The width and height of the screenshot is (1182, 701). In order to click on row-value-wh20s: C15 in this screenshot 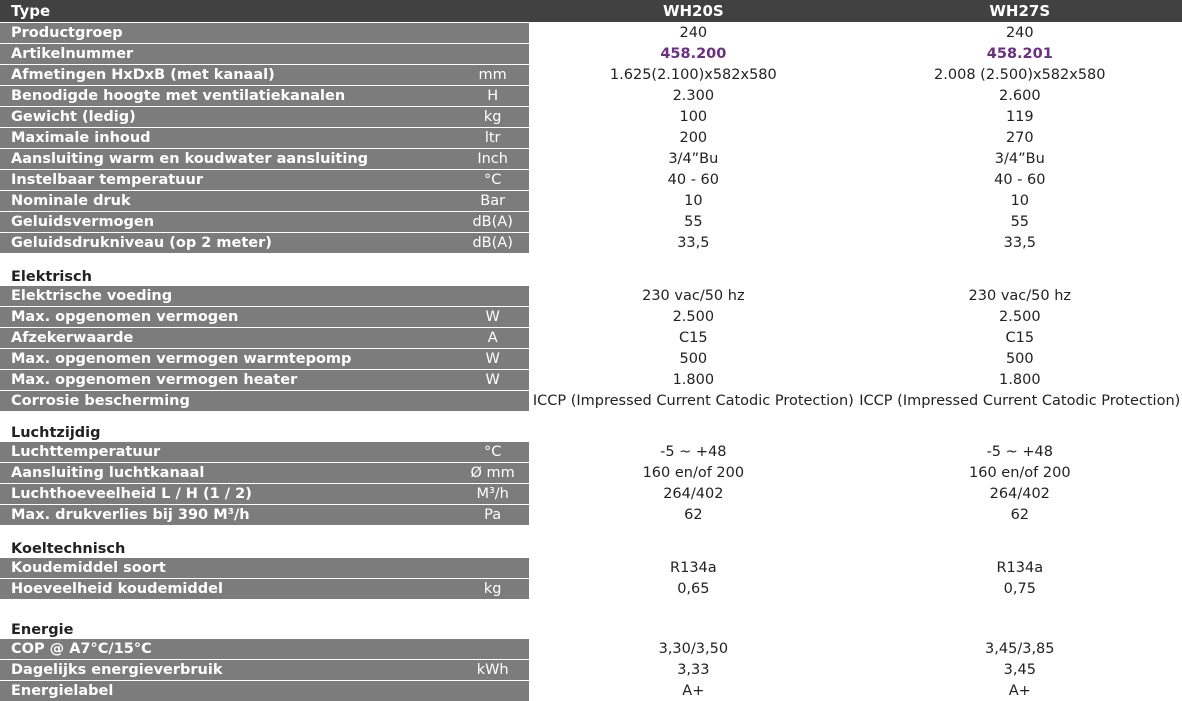, I will do `click(693, 338)`.